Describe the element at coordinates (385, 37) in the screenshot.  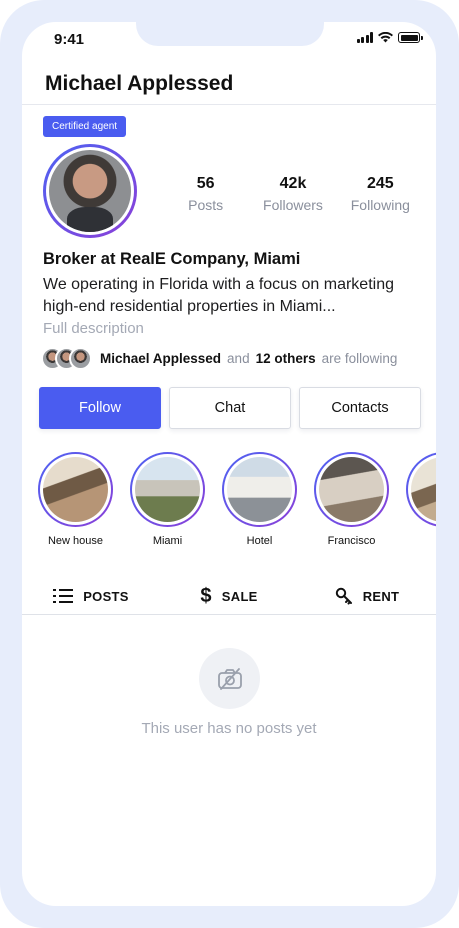
I see `wifi-icon` at that location.